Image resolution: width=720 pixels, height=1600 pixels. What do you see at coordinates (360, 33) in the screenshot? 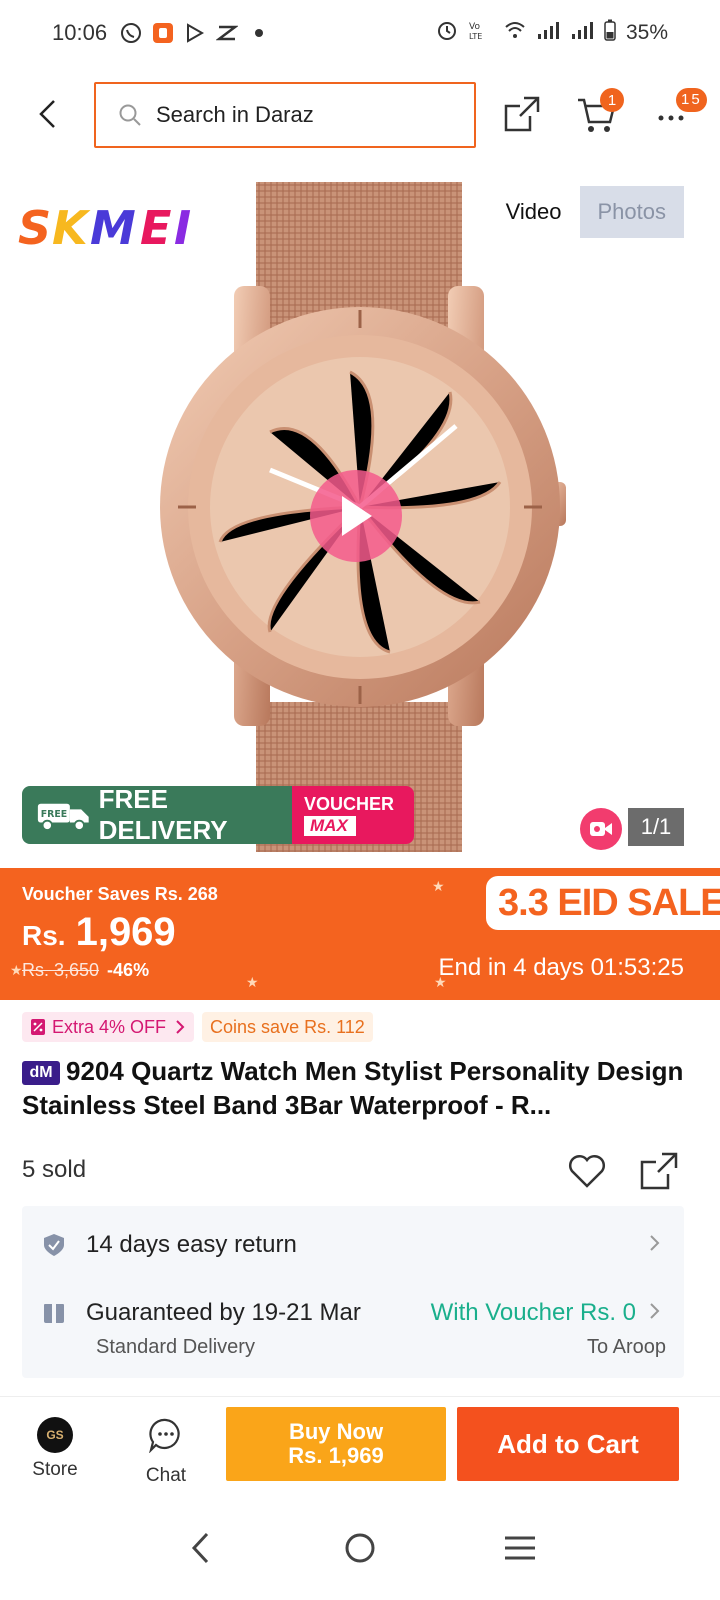
I see `status-bar: 10:06 Vo LTE 35%` at bounding box center [360, 33].